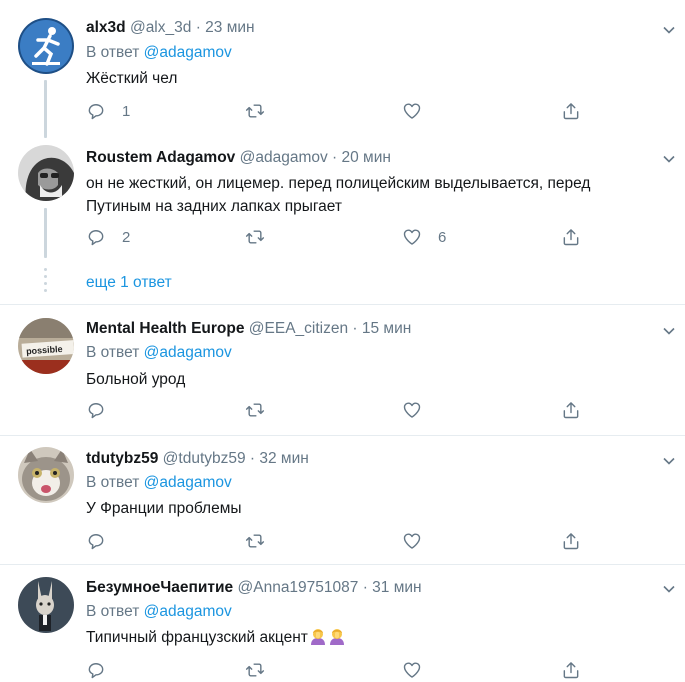 The height and width of the screenshot is (682, 685). I want to click on show-more-replies-link: еще 1 ответ, so click(129, 283).